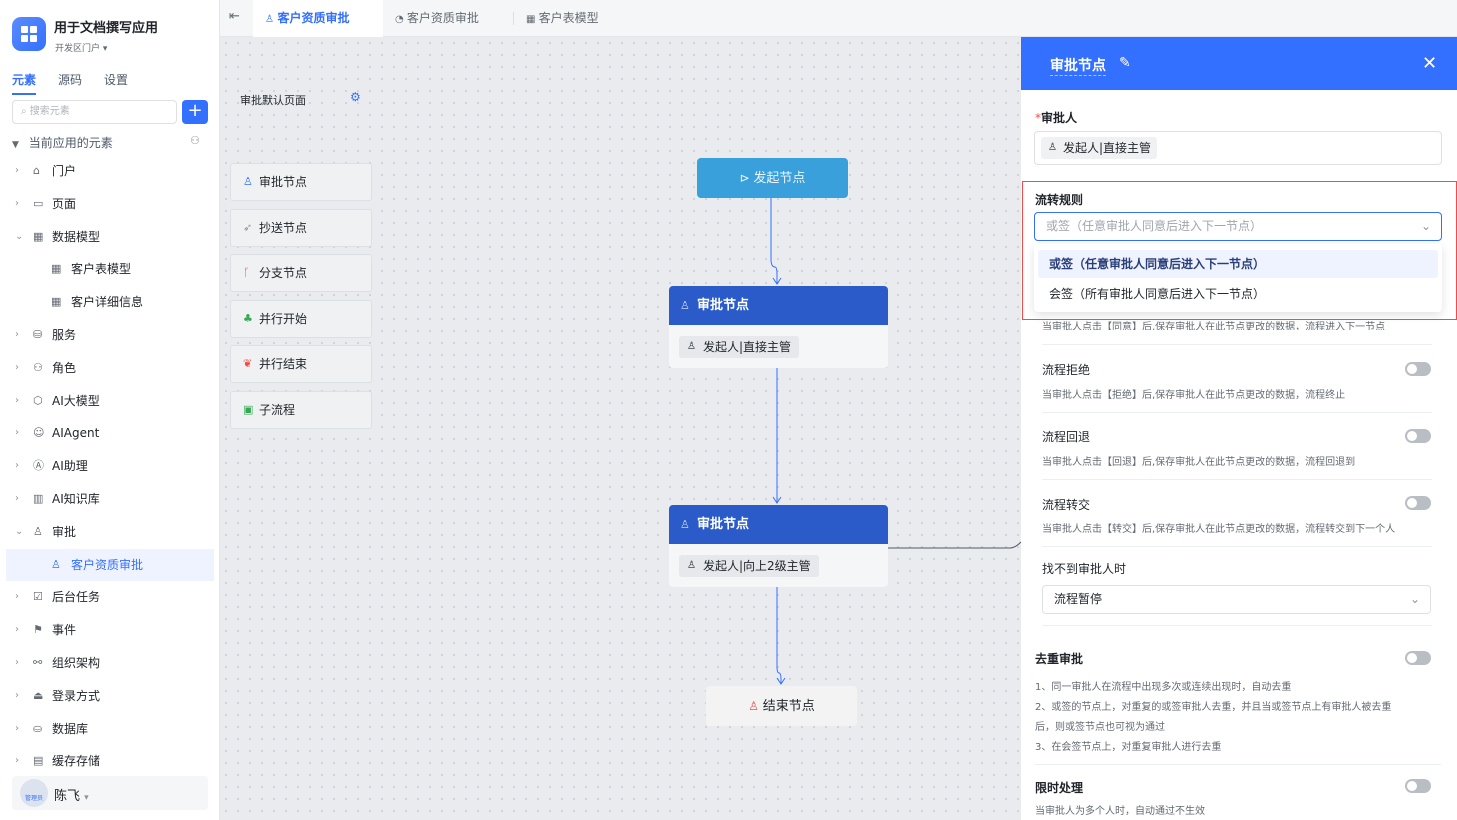 This screenshot has height=820, width=1457. I want to click on flow-edges, so click(895, 441).